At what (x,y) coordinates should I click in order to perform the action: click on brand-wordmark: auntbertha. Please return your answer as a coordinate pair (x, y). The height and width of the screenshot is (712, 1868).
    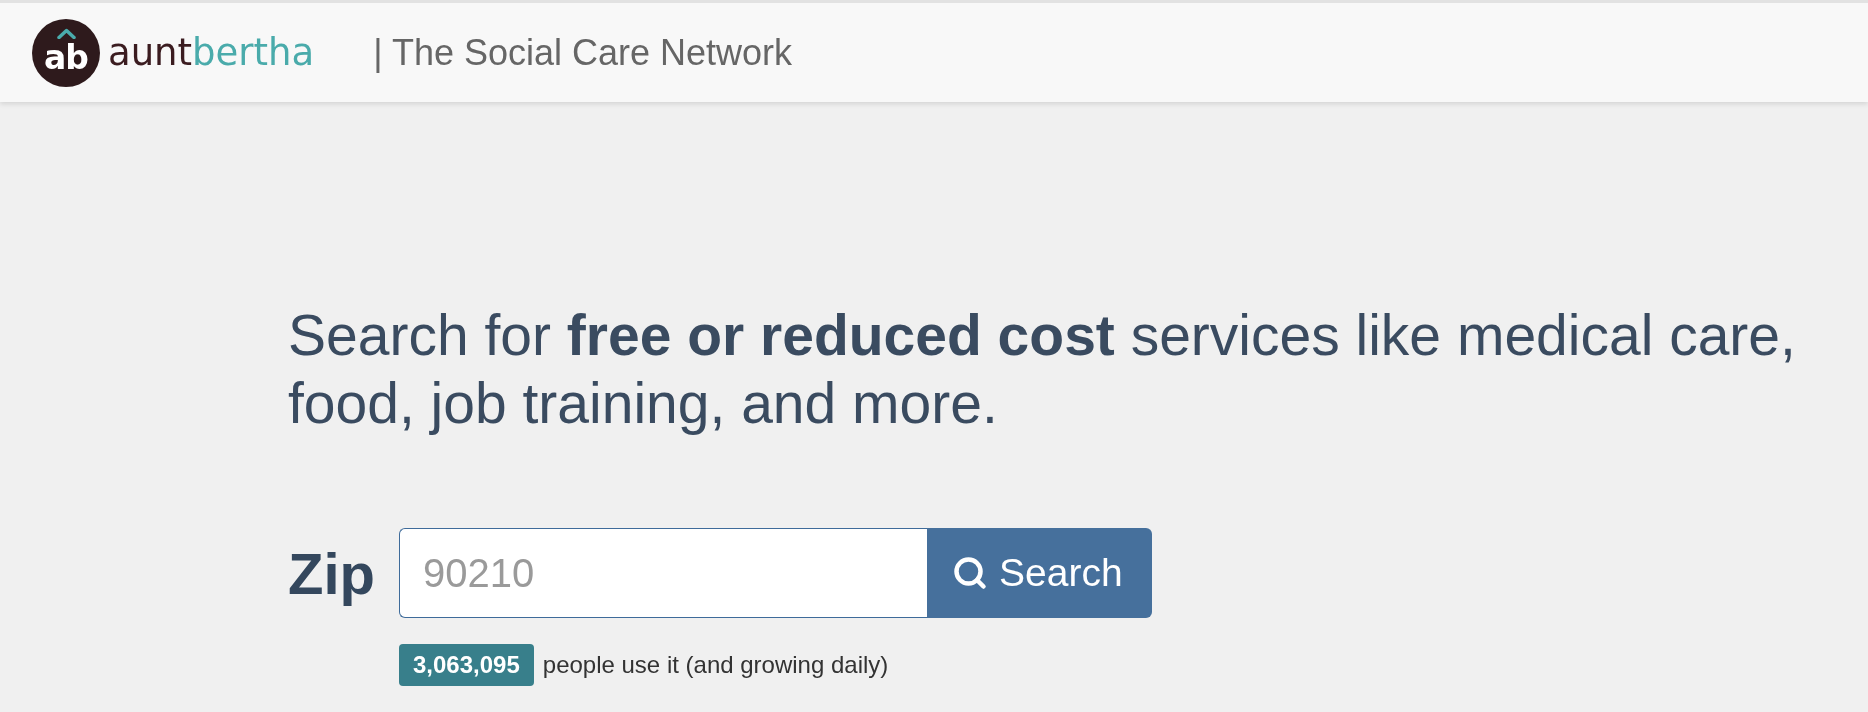
    Looking at the image, I should click on (211, 52).